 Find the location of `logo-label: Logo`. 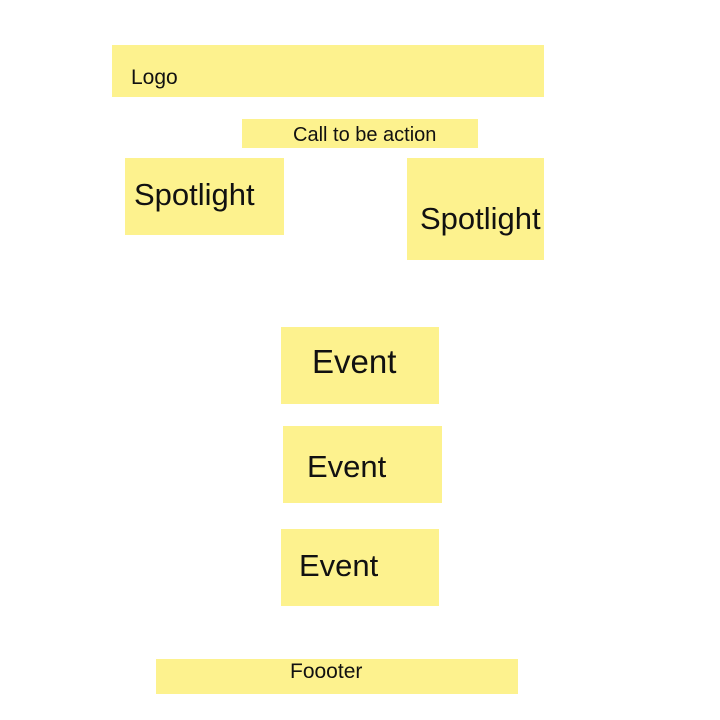

logo-label: Logo is located at coordinates (154, 77).